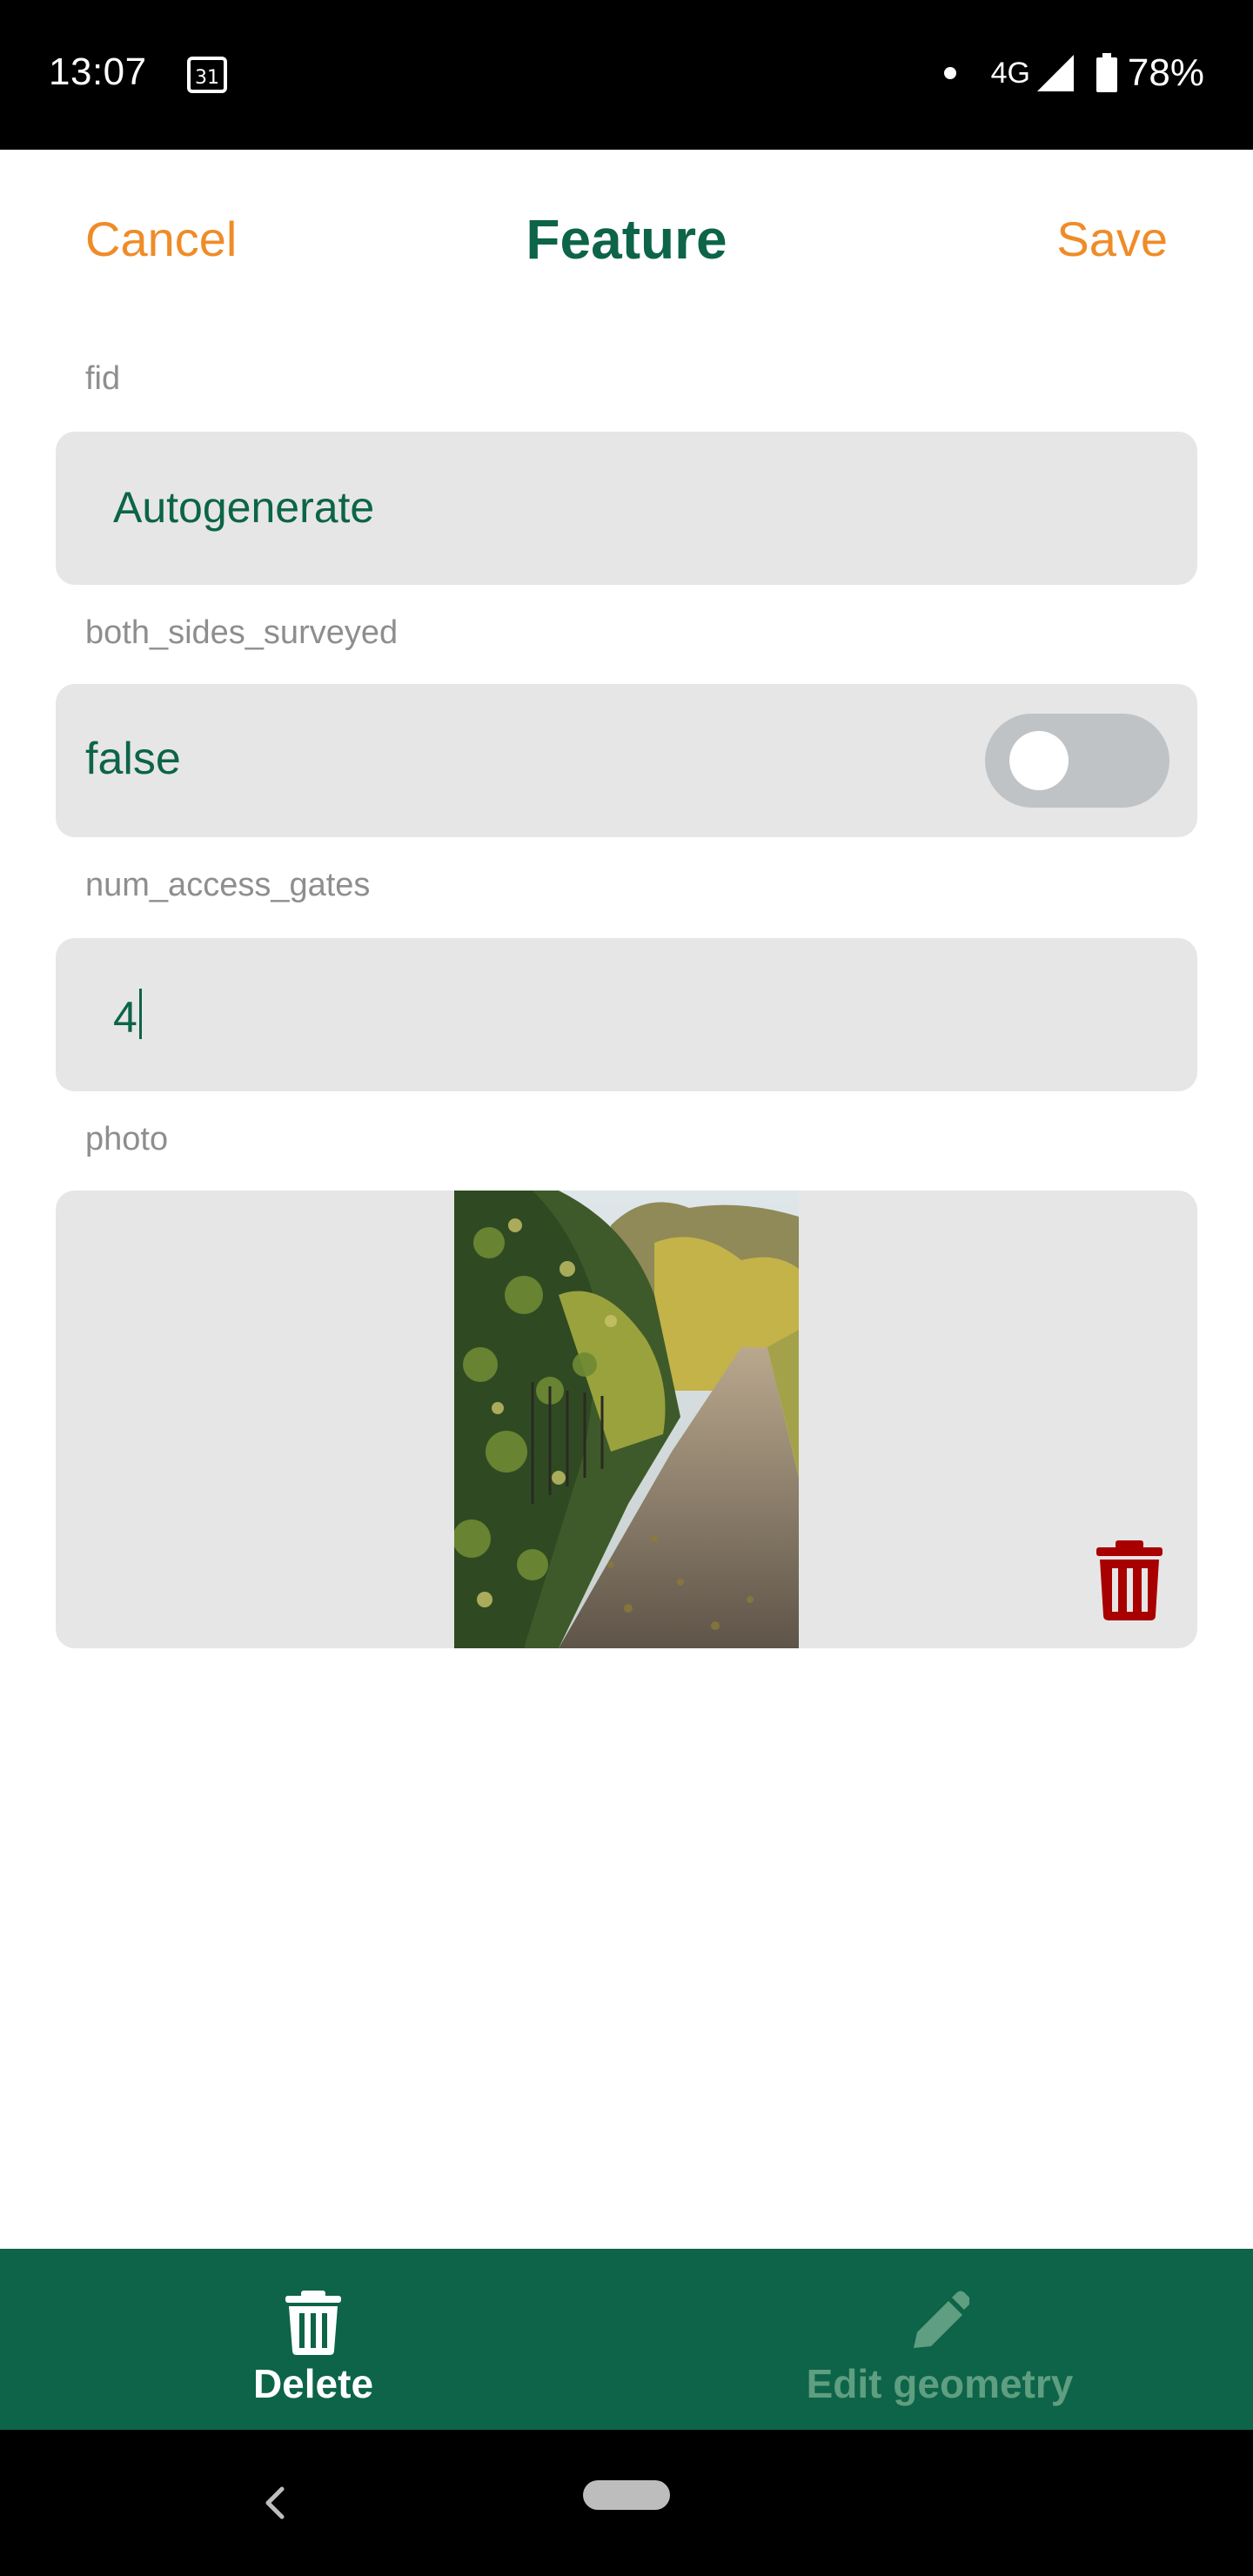 This screenshot has height=2576, width=1253. I want to click on fid-field: Autogenerate, so click(626, 509).